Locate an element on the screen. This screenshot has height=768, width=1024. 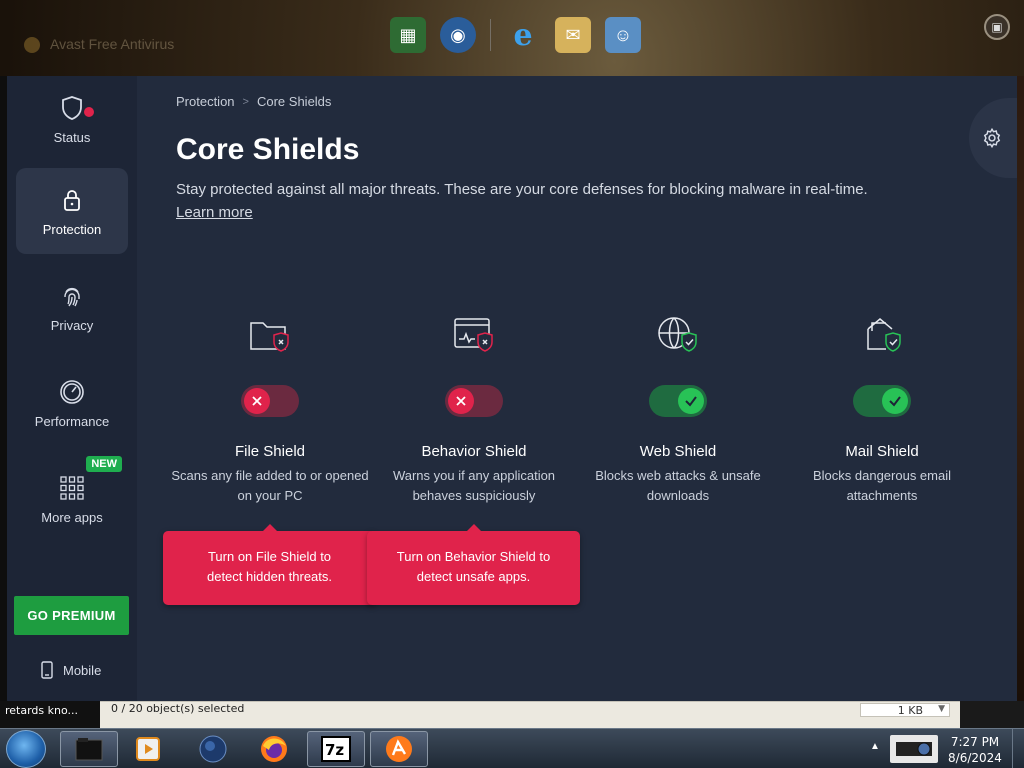
mobile-phone-icon is located at coordinates (47, 670).